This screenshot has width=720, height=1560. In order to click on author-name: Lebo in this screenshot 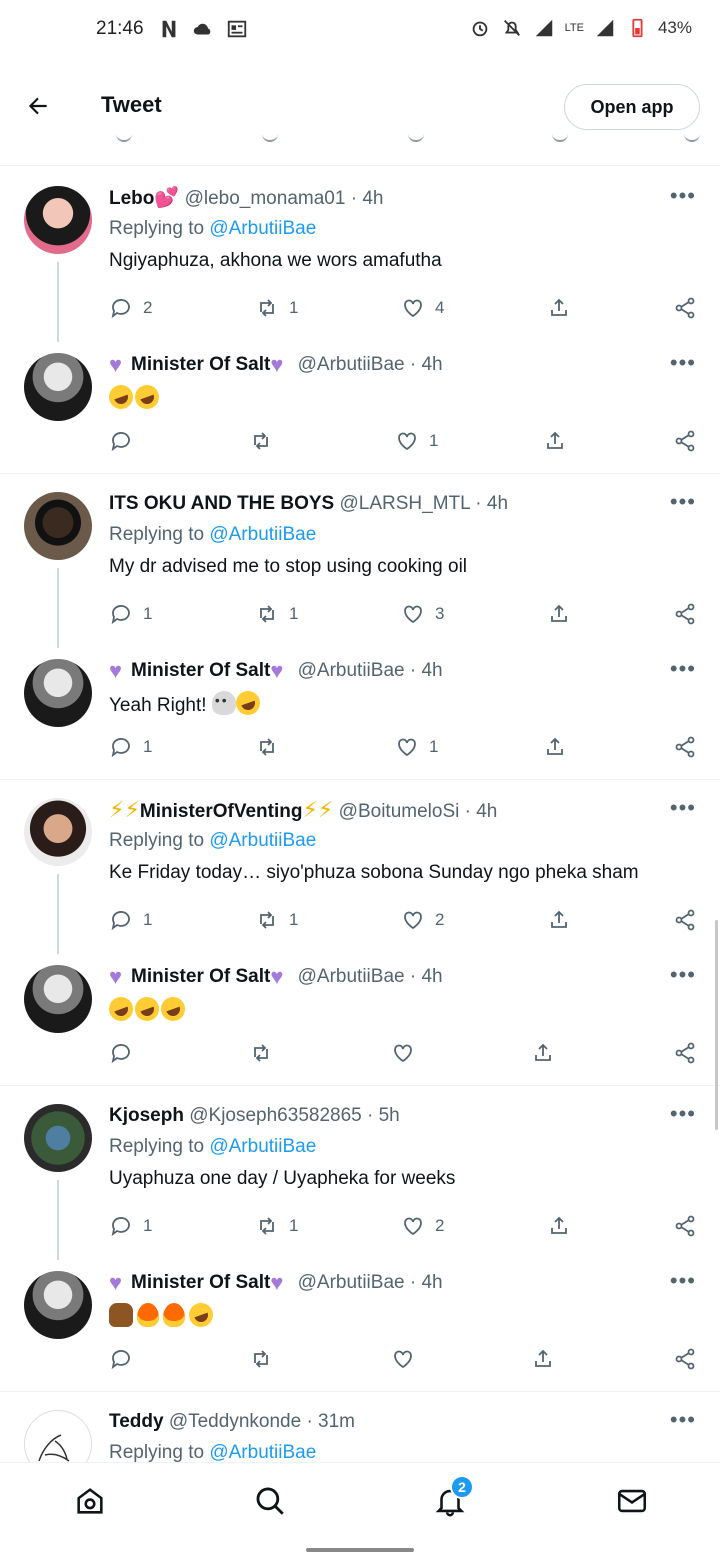, I will do `click(131, 198)`.